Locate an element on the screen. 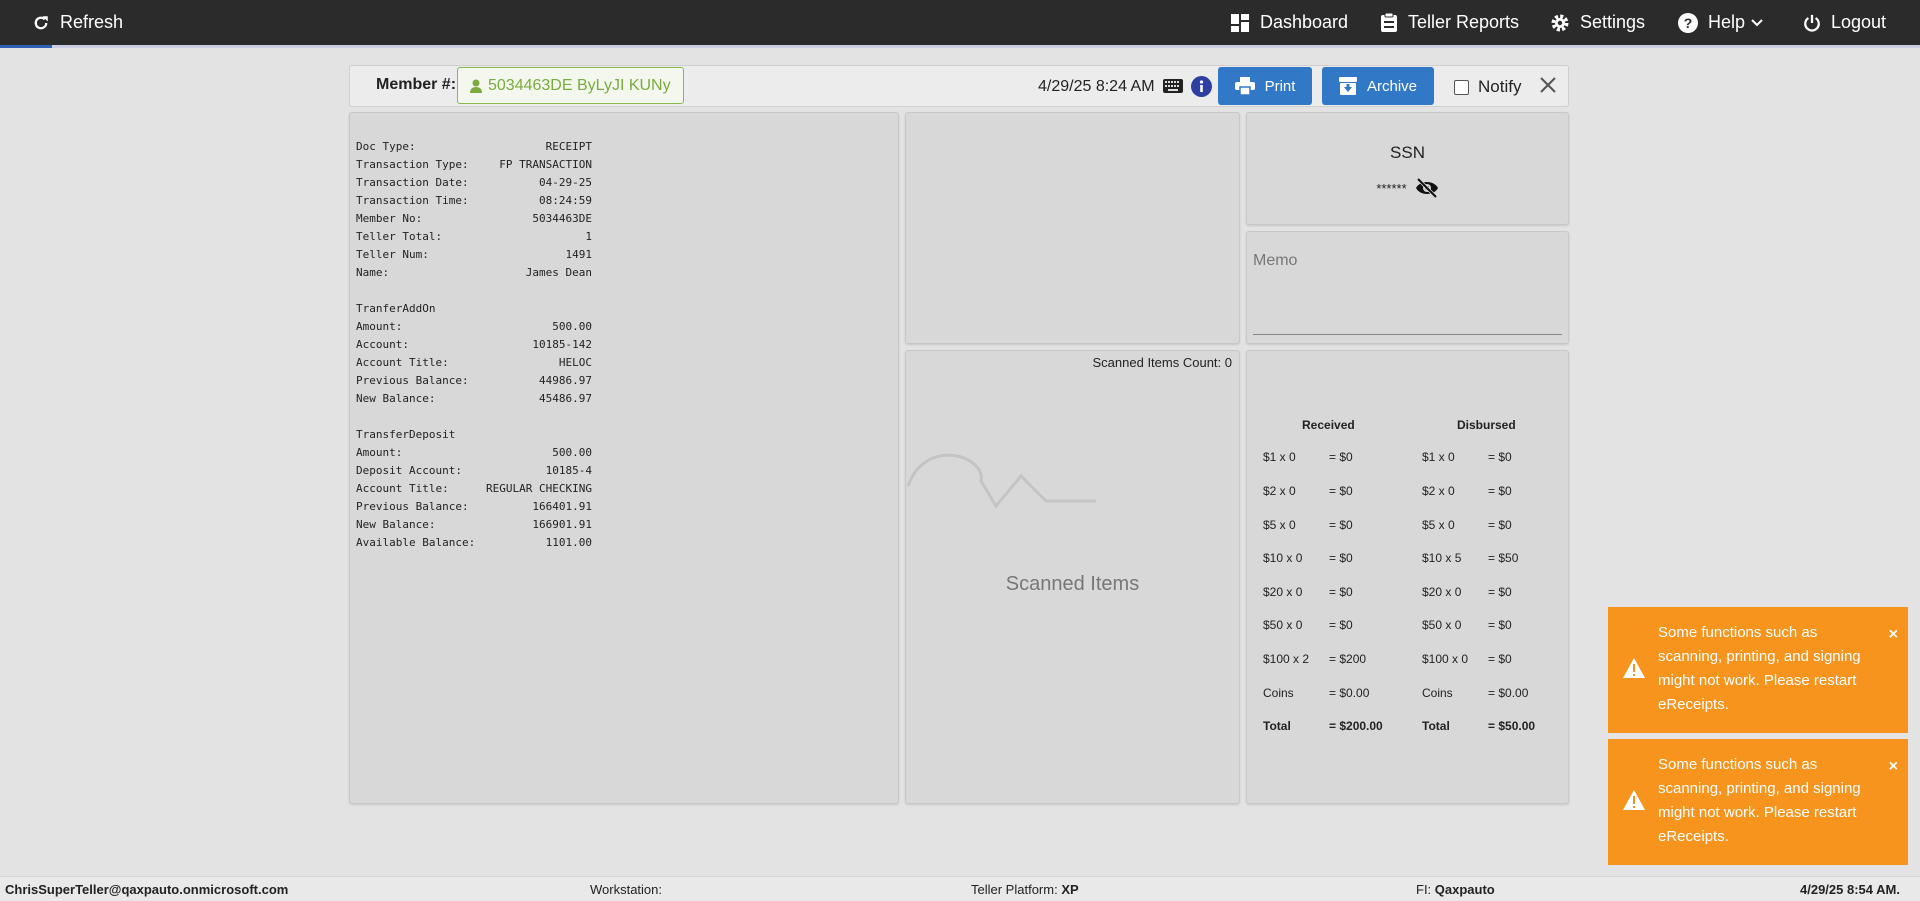 The height and width of the screenshot is (901, 1920). receipt-line: Previous Balance: 166401.91 is located at coordinates (474, 506).